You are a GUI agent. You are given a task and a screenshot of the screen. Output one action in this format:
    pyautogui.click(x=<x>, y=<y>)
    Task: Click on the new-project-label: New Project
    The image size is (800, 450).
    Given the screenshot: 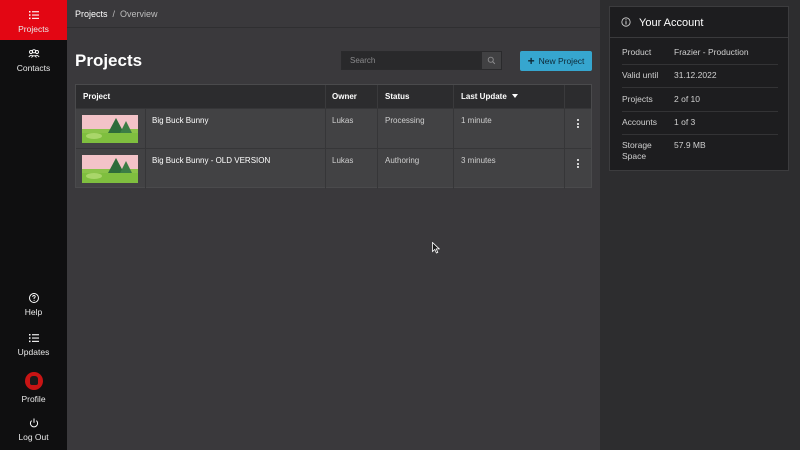 What is the action you would take?
    pyautogui.click(x=561, y=61)
    